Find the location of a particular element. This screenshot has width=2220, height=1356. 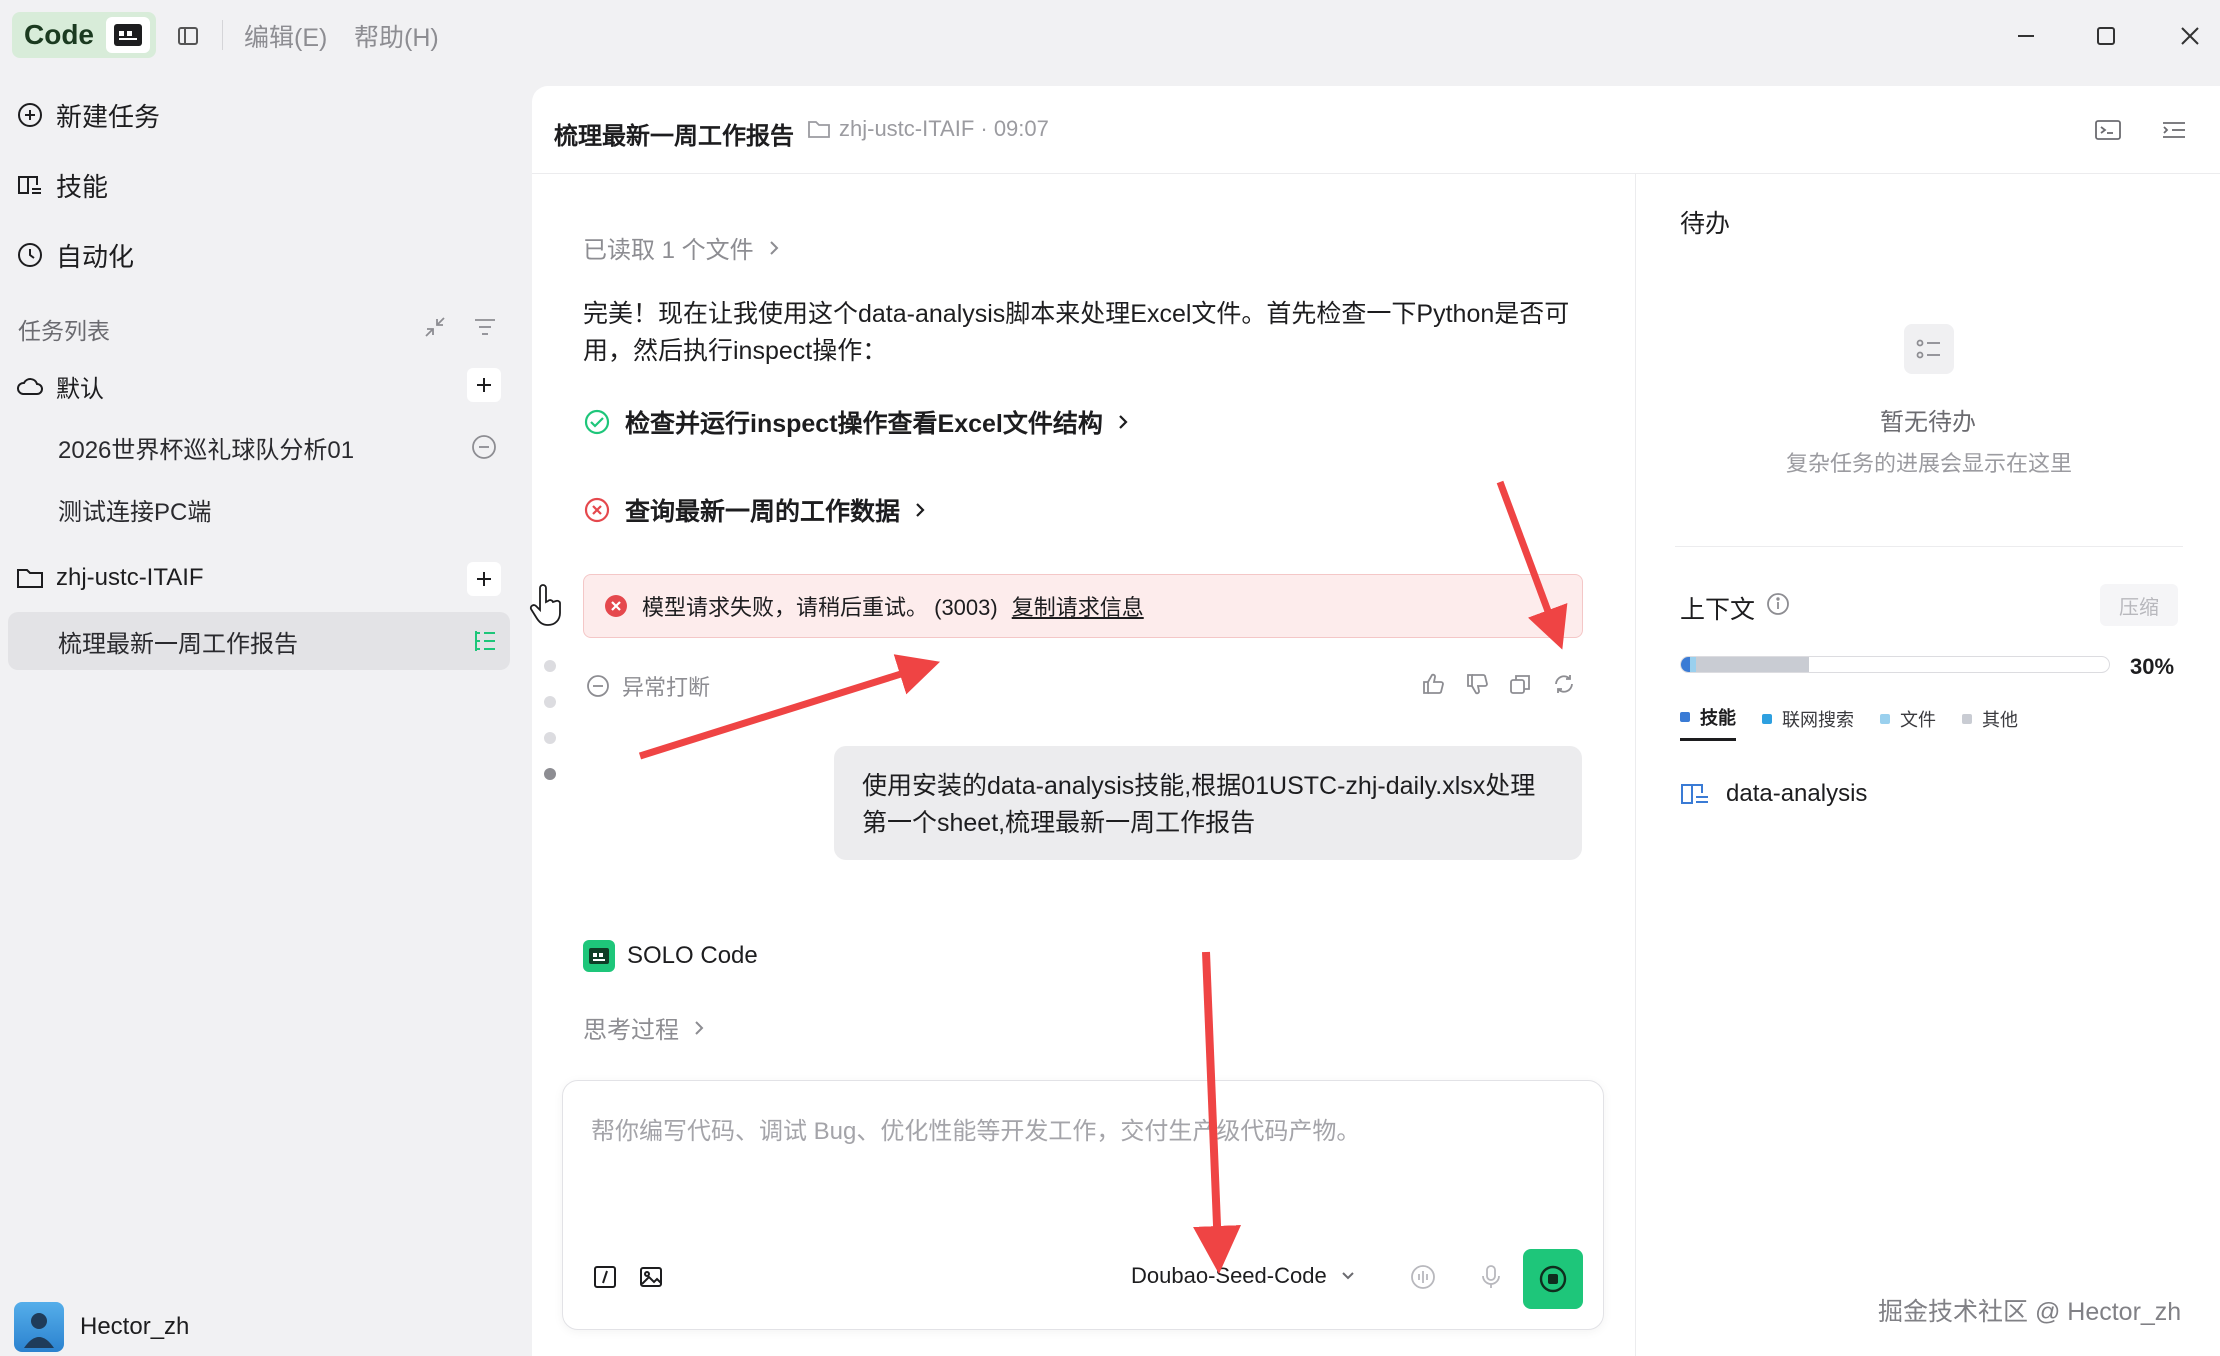

slash-command-icon is located at coordinates (605, 1277).